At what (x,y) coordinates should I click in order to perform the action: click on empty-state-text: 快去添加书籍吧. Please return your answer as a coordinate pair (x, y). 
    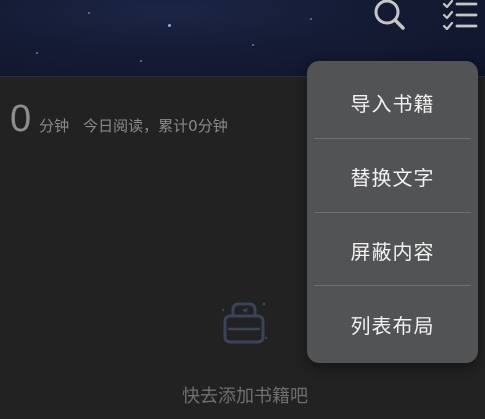
    Looking at the image, I should click on (245, 396).